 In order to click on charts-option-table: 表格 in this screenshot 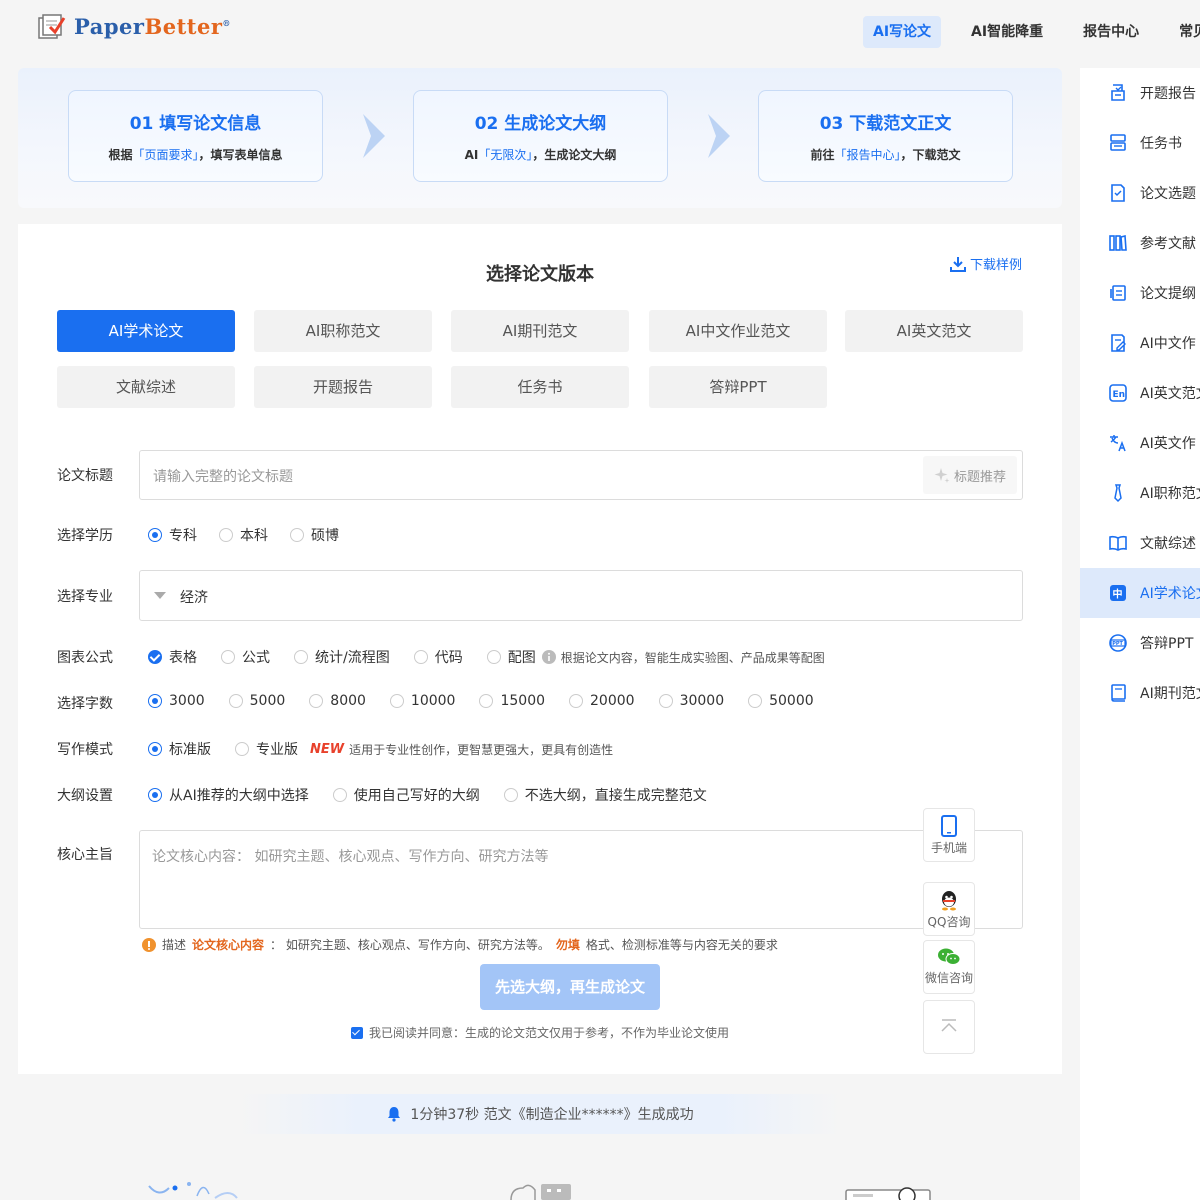, I will do `click(172, 657)`.